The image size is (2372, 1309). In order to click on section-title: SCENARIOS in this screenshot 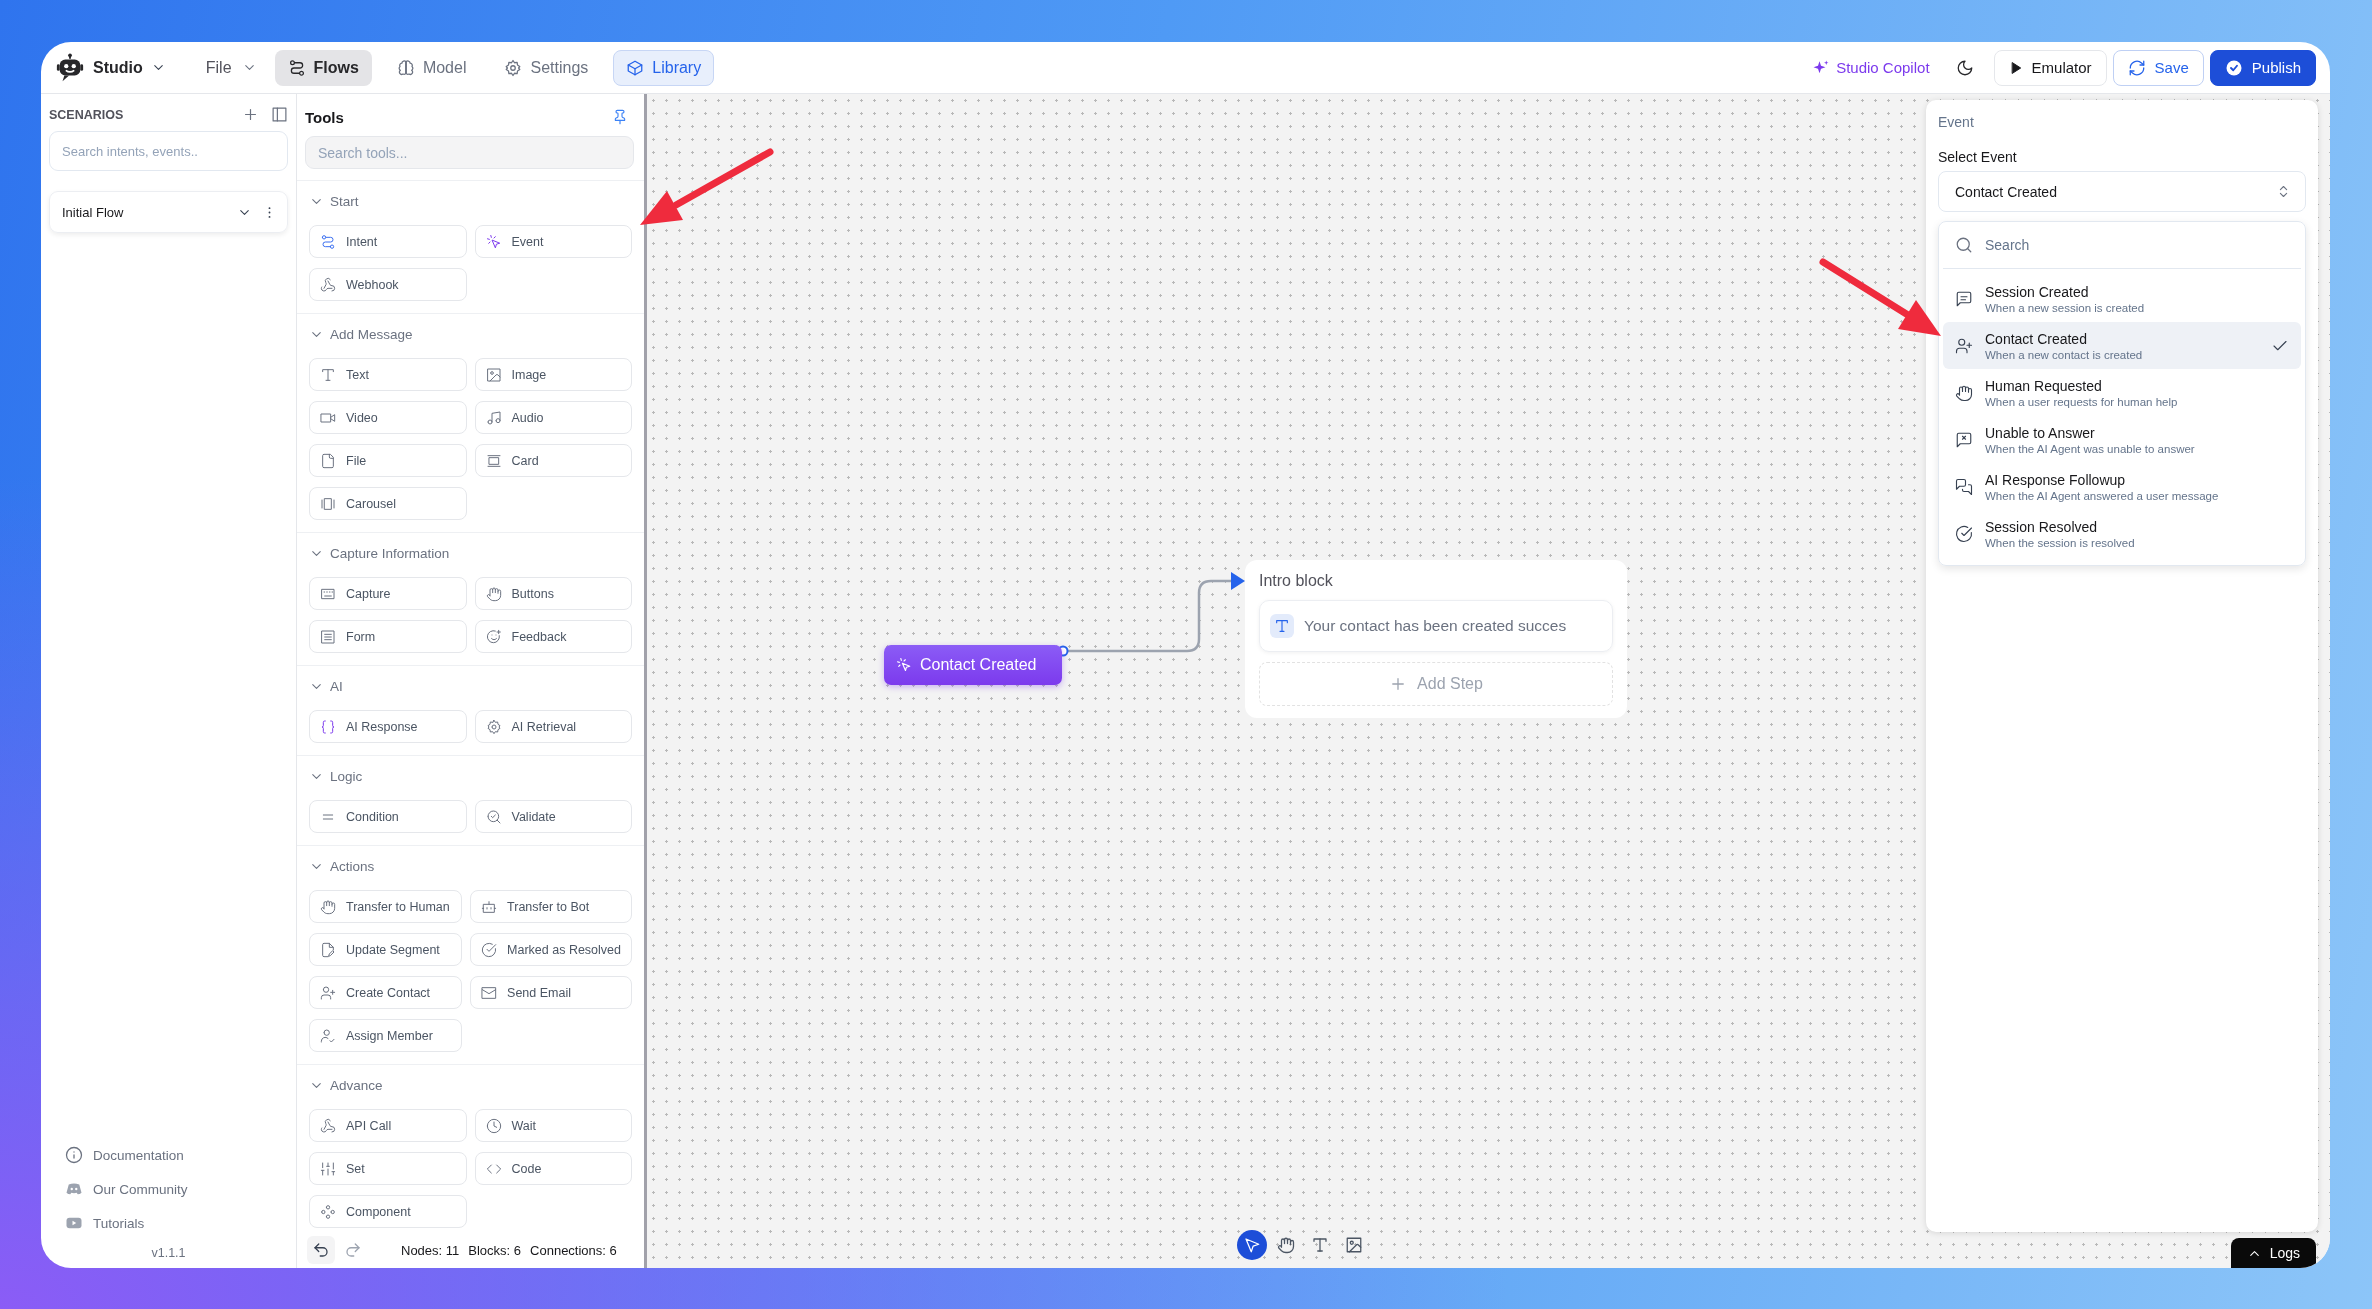, I will do `click(87, 114)`.